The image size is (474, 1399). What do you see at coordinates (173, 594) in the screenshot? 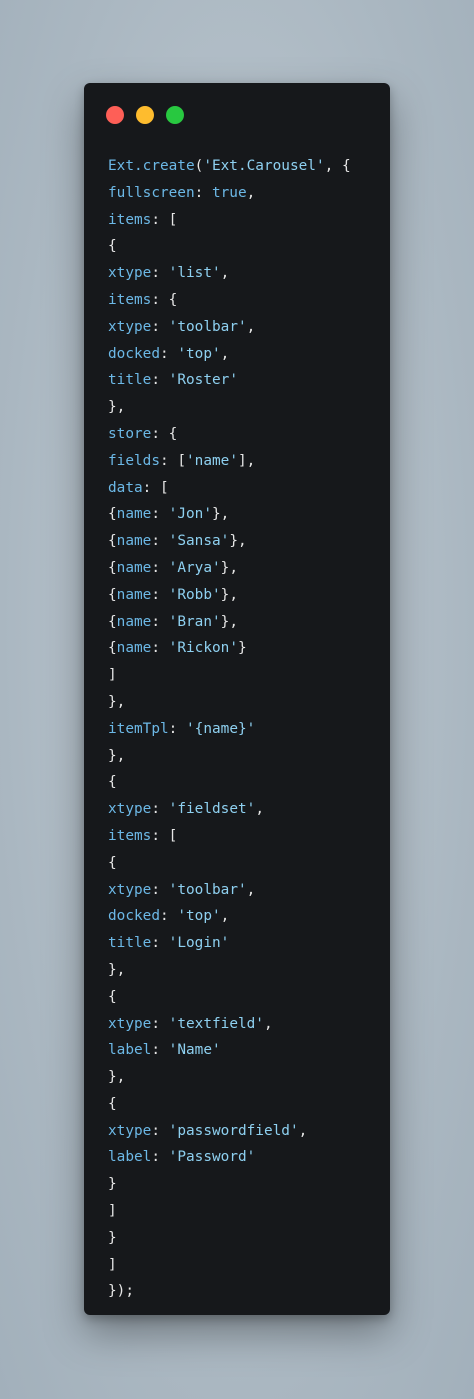
I see `code-line: {name: 'Robb'},` at bounding box center [173, 594].